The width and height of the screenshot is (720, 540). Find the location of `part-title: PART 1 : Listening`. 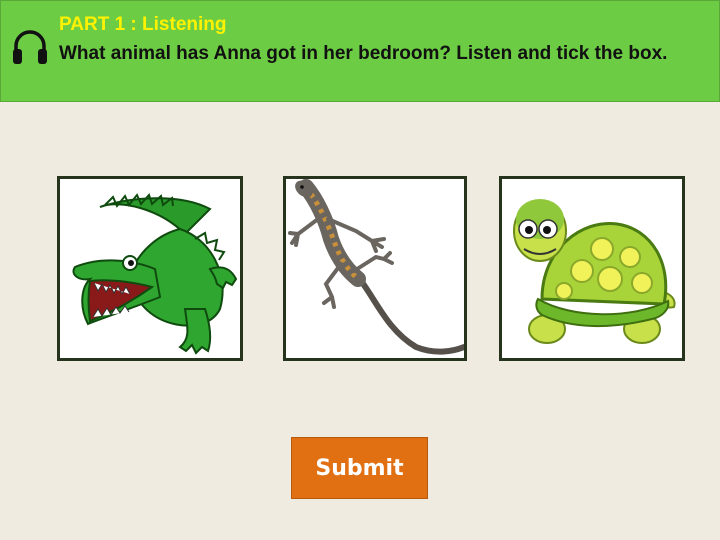

part-title: PART 1 : Listening is located at coordinates (143, 24).